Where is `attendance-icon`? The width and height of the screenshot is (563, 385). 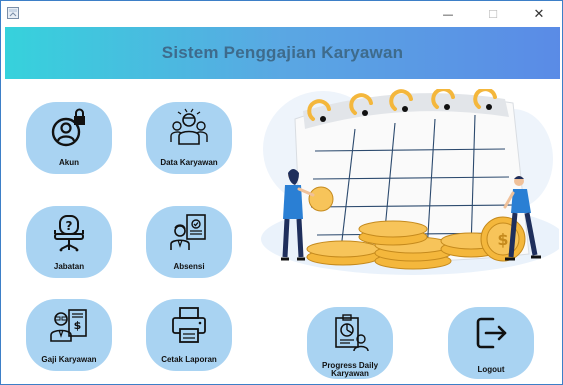
attendance-icon is located at coordinates (188, 232).